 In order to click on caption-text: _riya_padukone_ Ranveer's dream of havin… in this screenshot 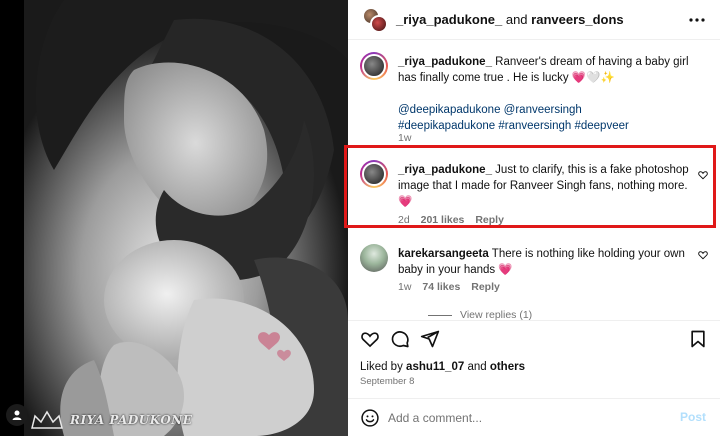, I will do `click(547, 94)`.